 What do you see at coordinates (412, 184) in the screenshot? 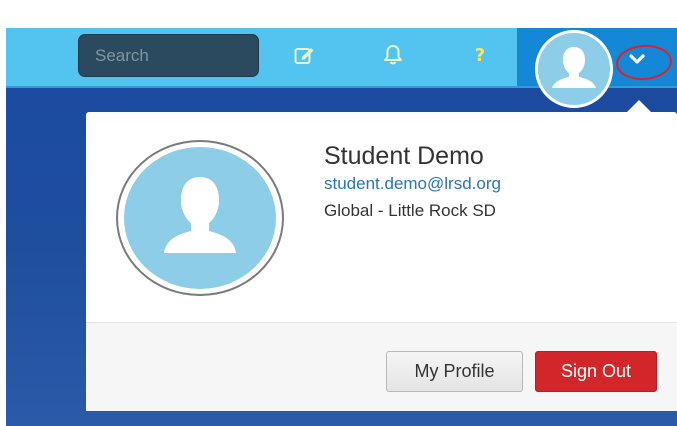
I see `profile-email-link: student.demo@lrsd.org` at bounding box center [412, 184].